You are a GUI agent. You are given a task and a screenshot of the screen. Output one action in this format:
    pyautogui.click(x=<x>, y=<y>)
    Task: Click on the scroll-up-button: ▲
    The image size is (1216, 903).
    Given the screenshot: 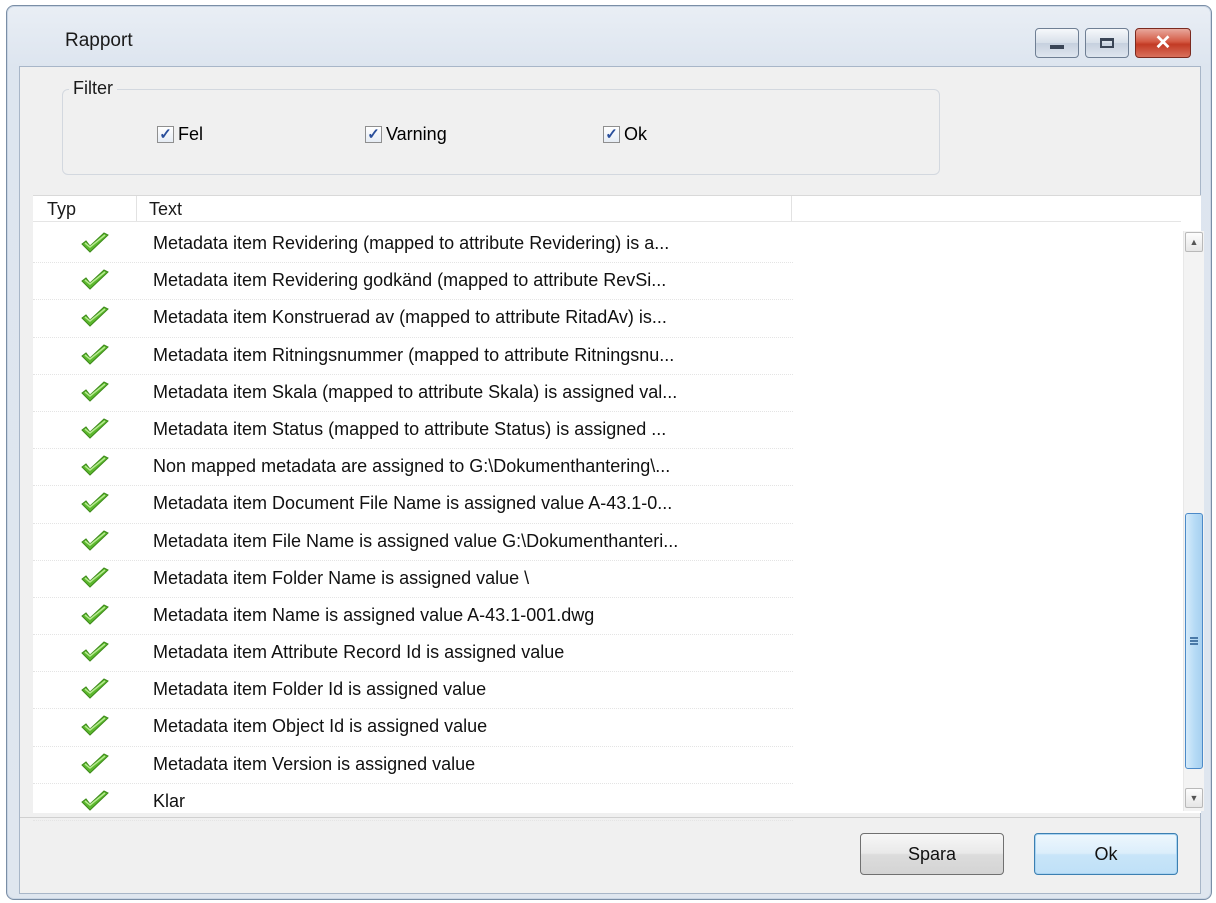 What is the action you would take?
    pyautogui.click(x=1194, y=242)
    